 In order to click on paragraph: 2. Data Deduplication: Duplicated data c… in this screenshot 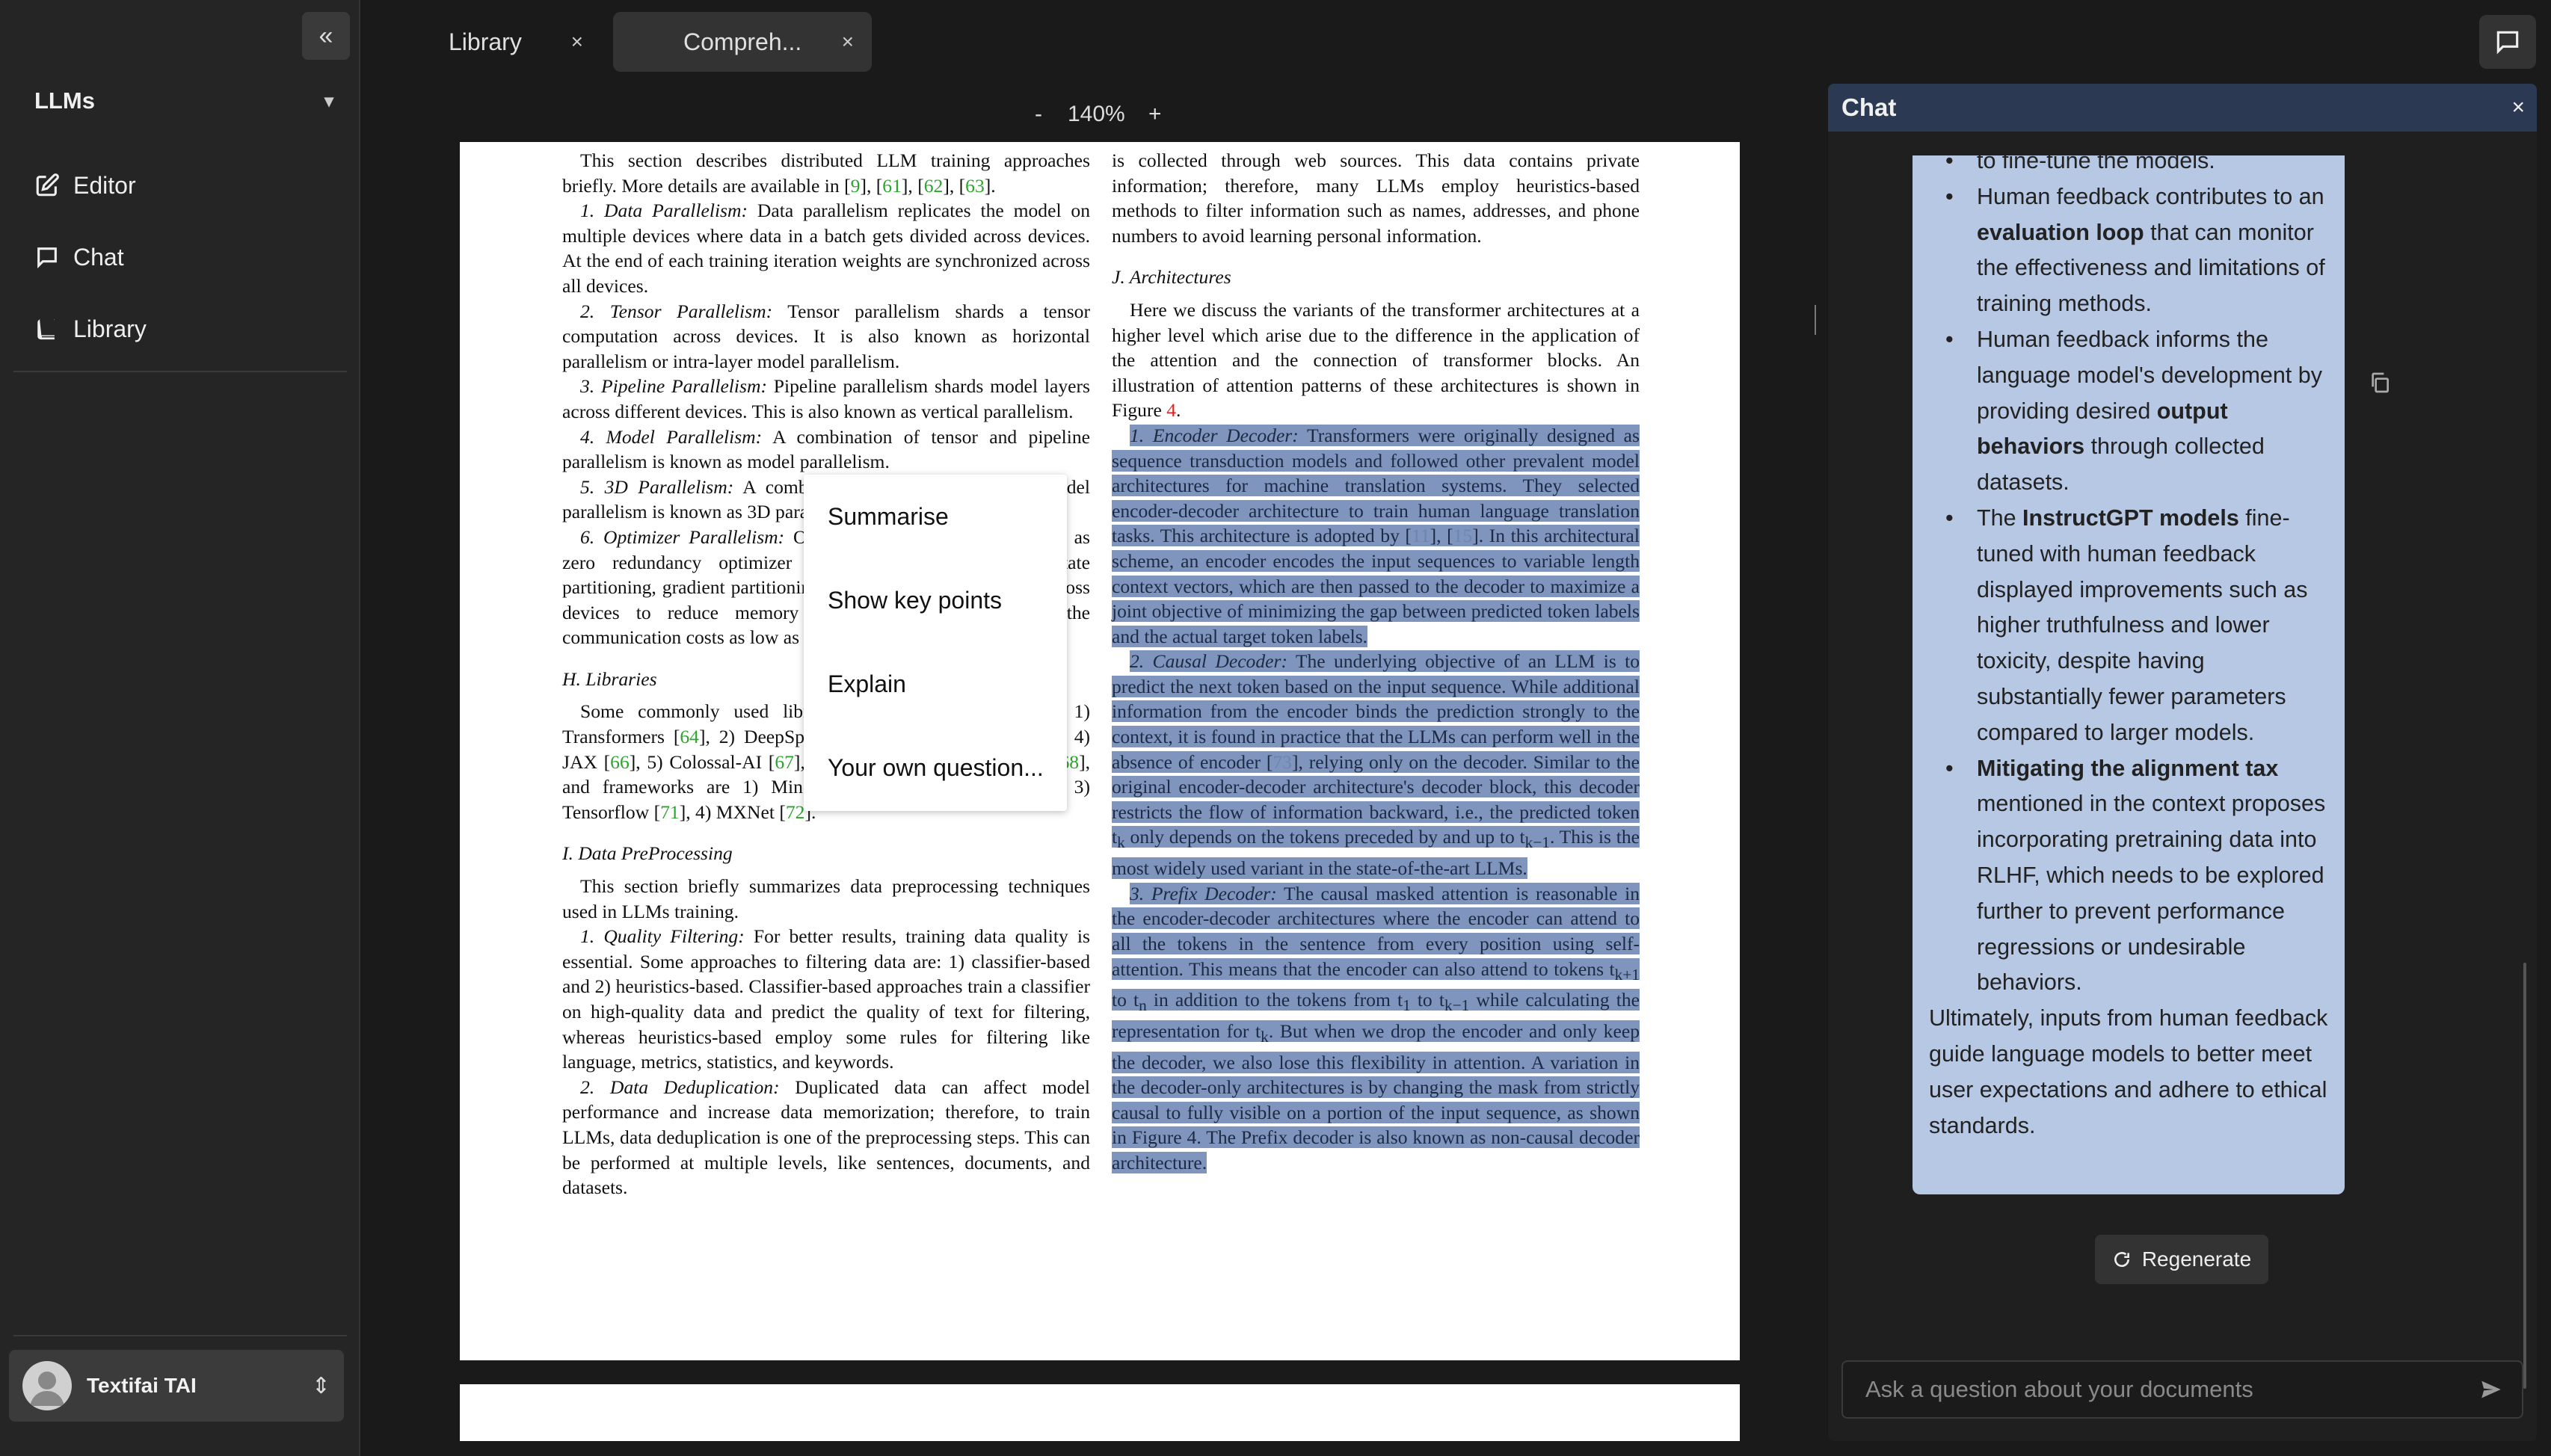, I will do `click(826, 1137)`.